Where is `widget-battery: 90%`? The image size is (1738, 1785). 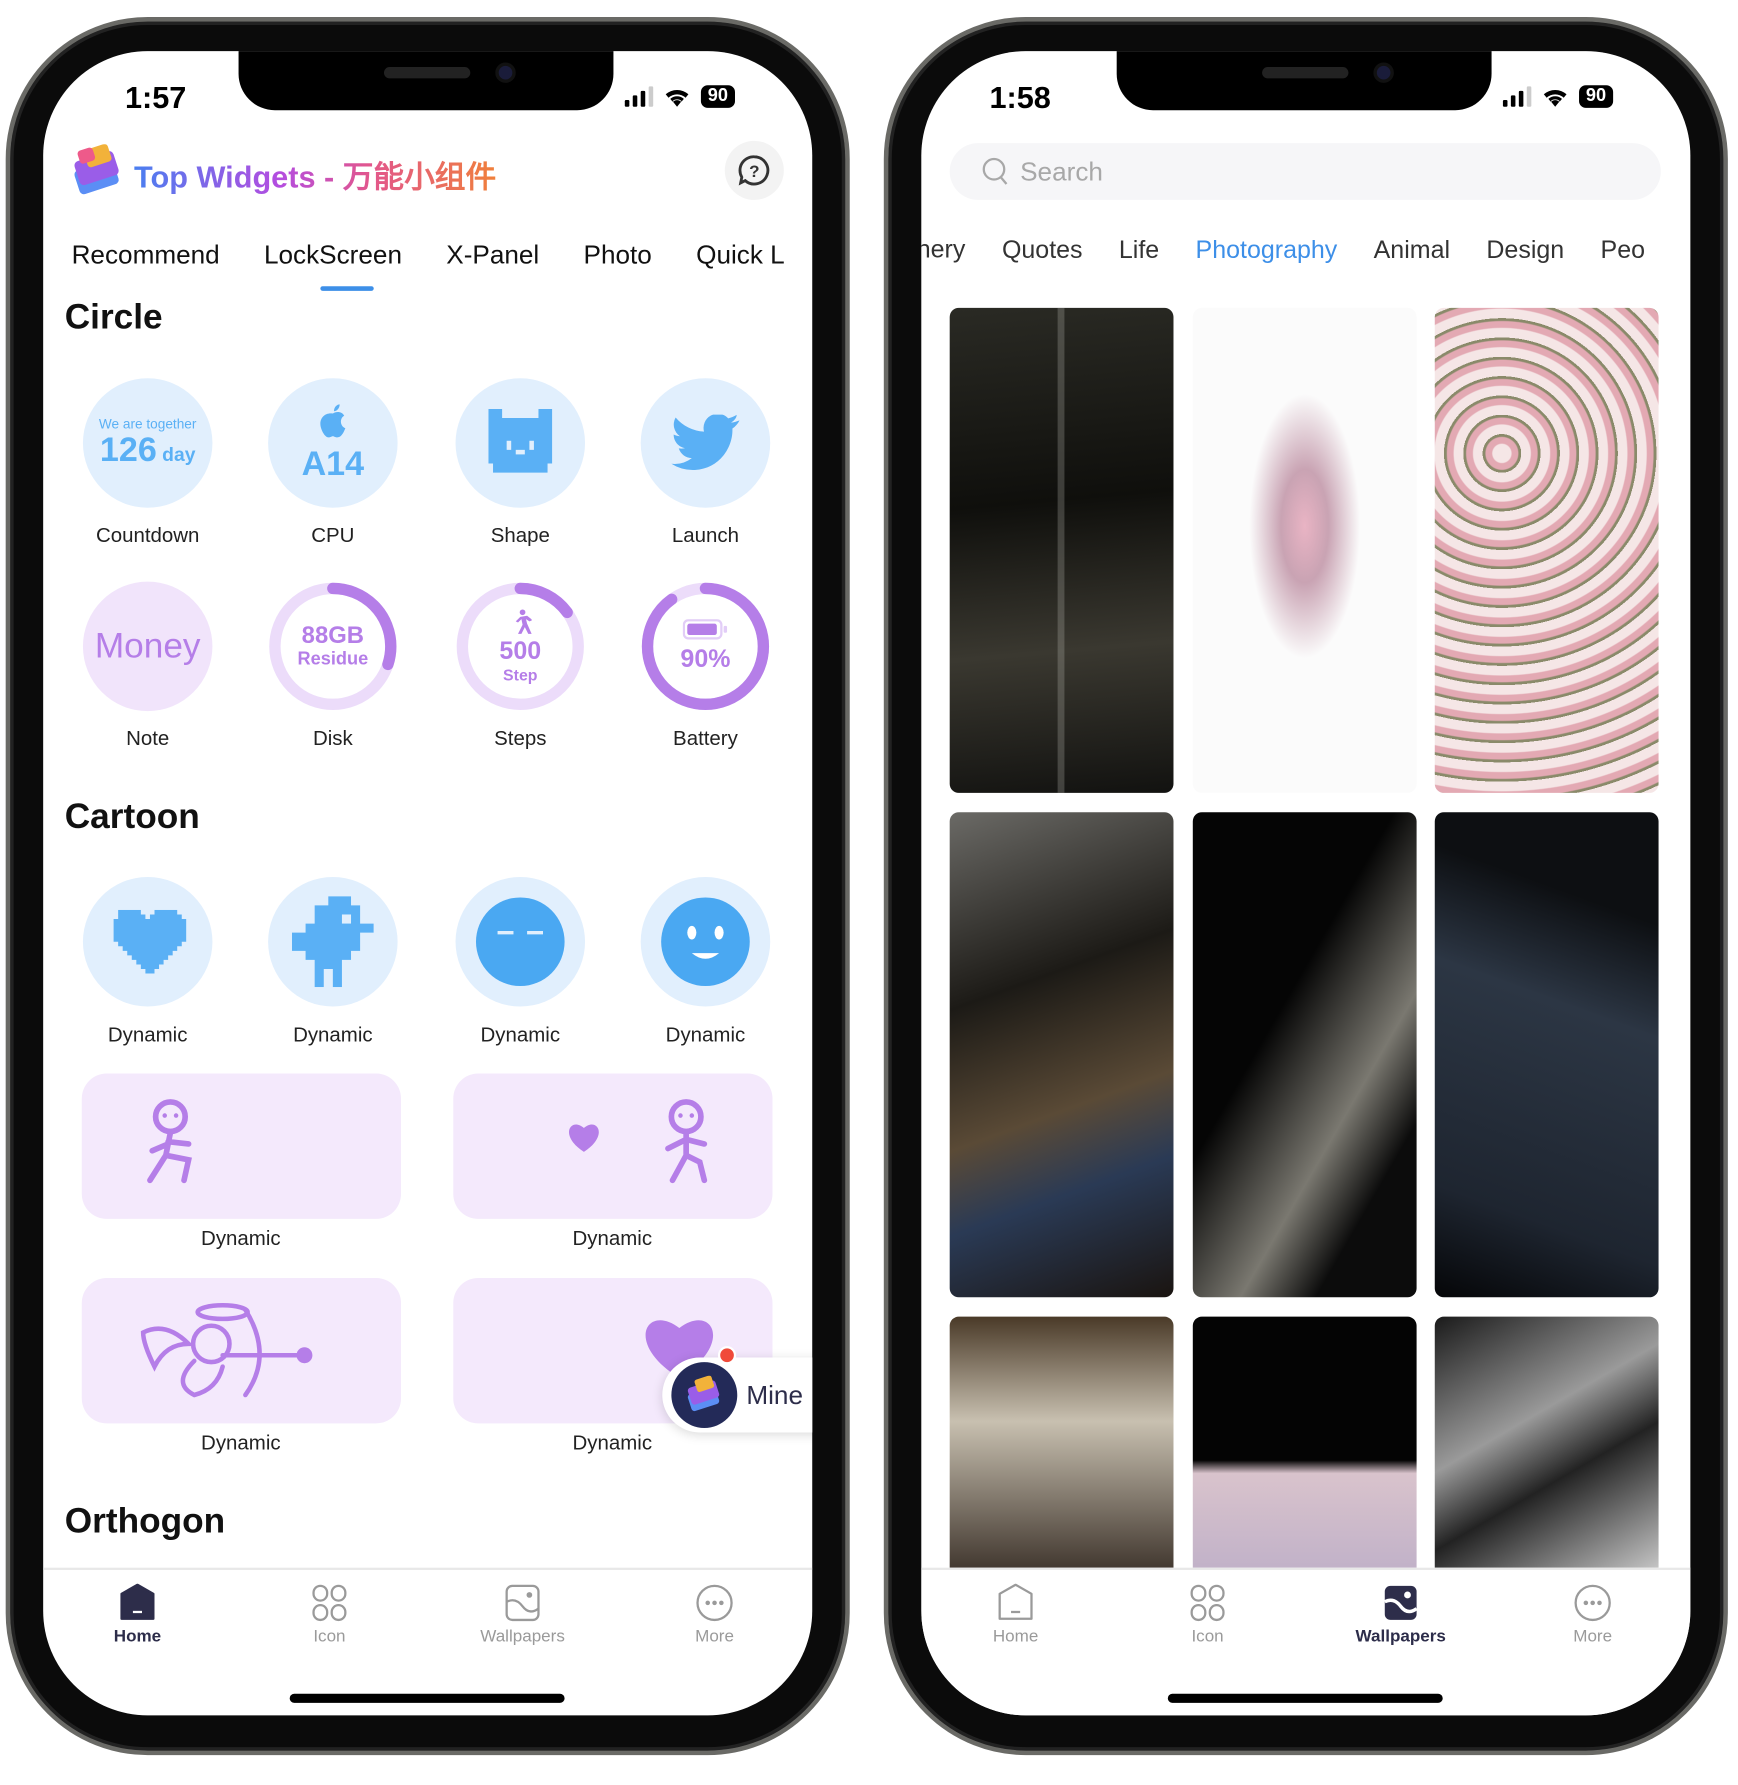 widget-battery: 90% is located at coordinates (706, 647).